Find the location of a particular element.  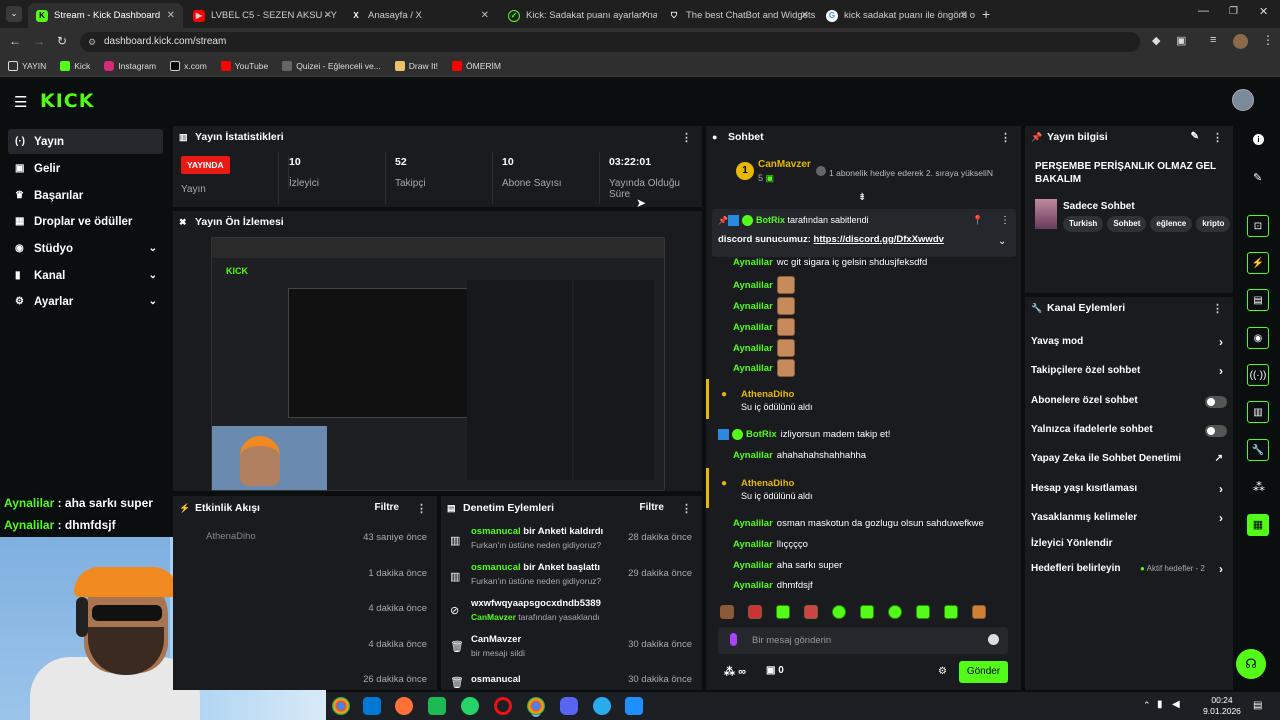

browser-menu-icon: ⋮ is located at coordinates (1268, 40).